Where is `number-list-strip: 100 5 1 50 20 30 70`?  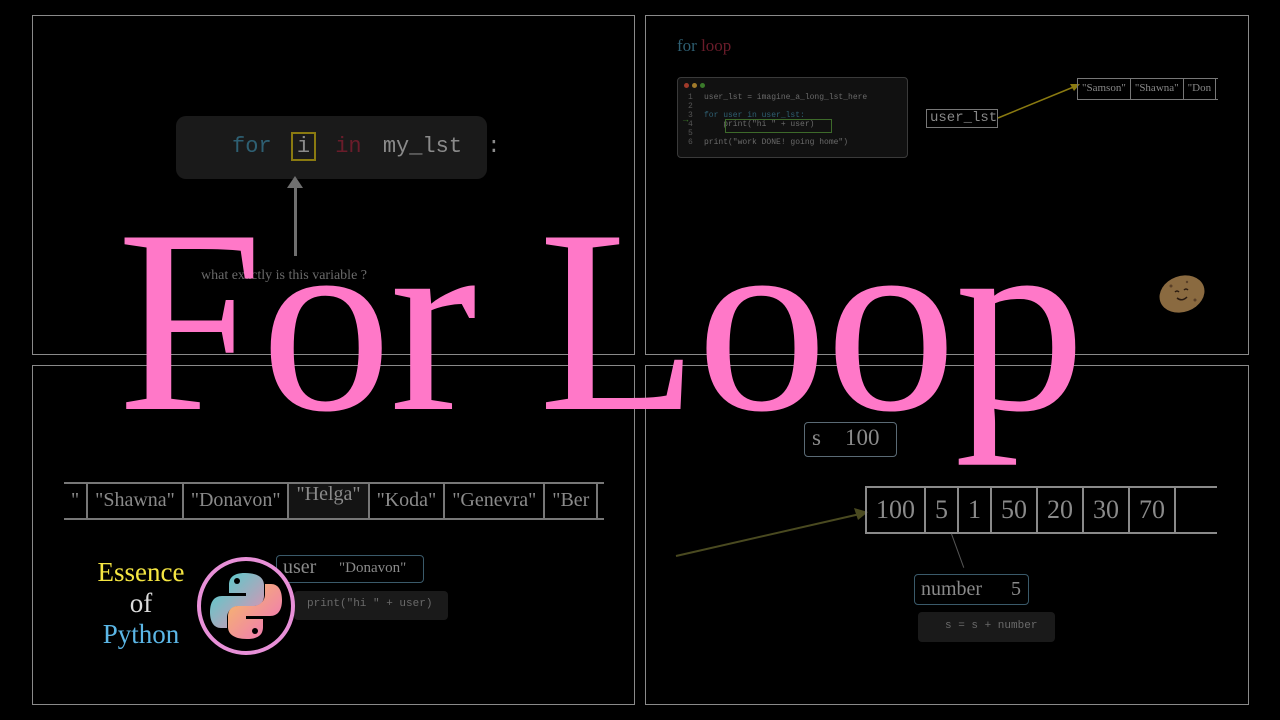
number-list-strip: 100 5 1 50 20 30 70 is located at coordinates (1041, 510).